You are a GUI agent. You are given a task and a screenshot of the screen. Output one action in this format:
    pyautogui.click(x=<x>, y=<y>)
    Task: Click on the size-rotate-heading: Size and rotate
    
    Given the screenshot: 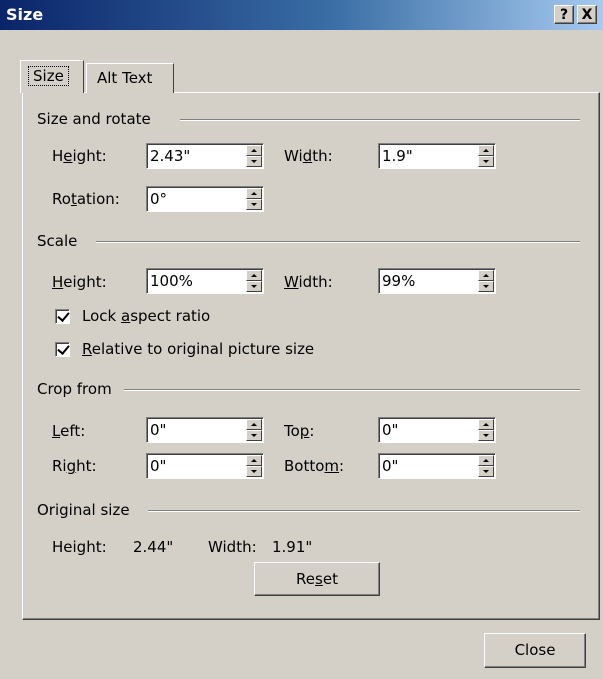 What is the action you would take?
    pyautogui.click(x=94, y=119)
    